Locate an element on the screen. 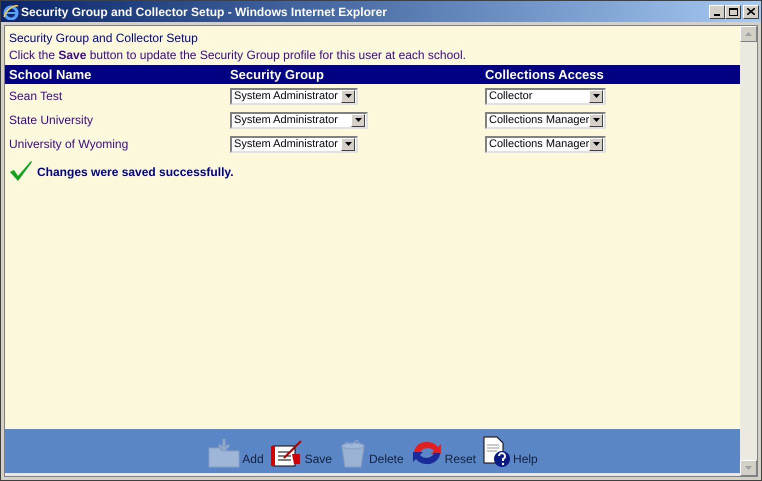 This screenshot has height=481, width=762. scroll-down-button is located at coordinates (748, 468).